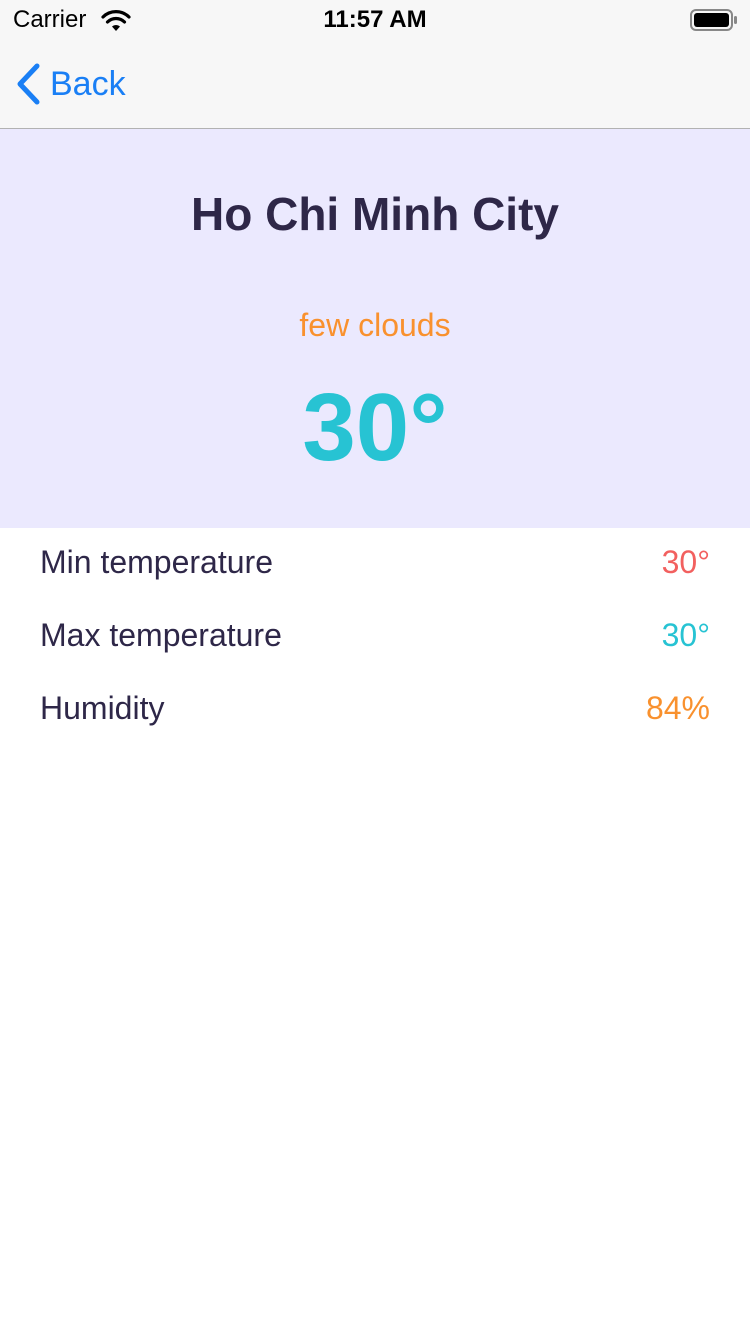  What do you see at coordinates (677, 708) in the screenshot?
I see `detail-value: 84%` at bounding box center [677, 708].